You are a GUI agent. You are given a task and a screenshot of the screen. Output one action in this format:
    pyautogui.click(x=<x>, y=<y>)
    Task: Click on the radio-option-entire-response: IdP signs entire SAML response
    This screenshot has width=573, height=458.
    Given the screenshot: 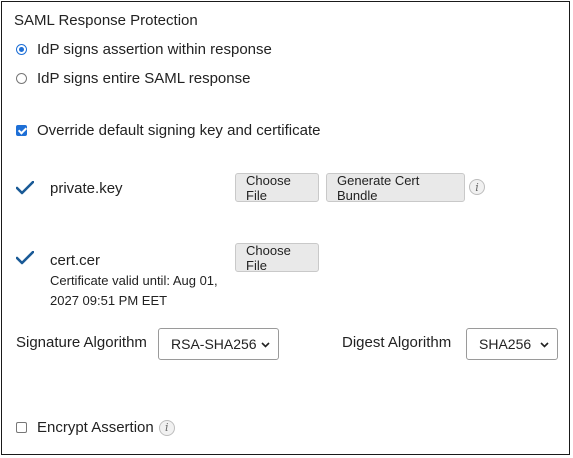 What is the action you would take?
    pyautogui.click(x=133, y=78)
    